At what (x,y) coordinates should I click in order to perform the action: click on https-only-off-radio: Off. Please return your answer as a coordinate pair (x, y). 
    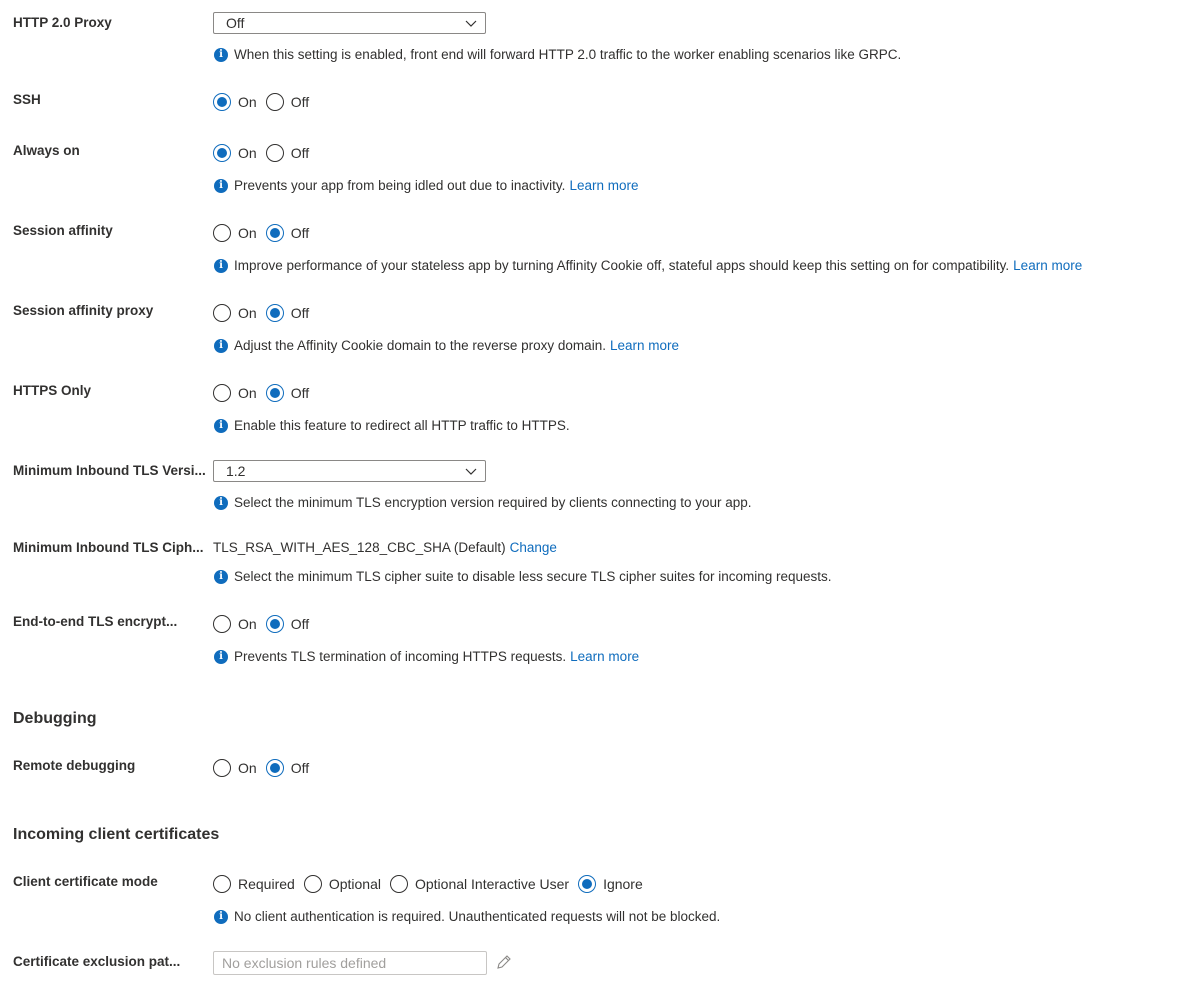
    Looking at the image, I should click on (287, 393).